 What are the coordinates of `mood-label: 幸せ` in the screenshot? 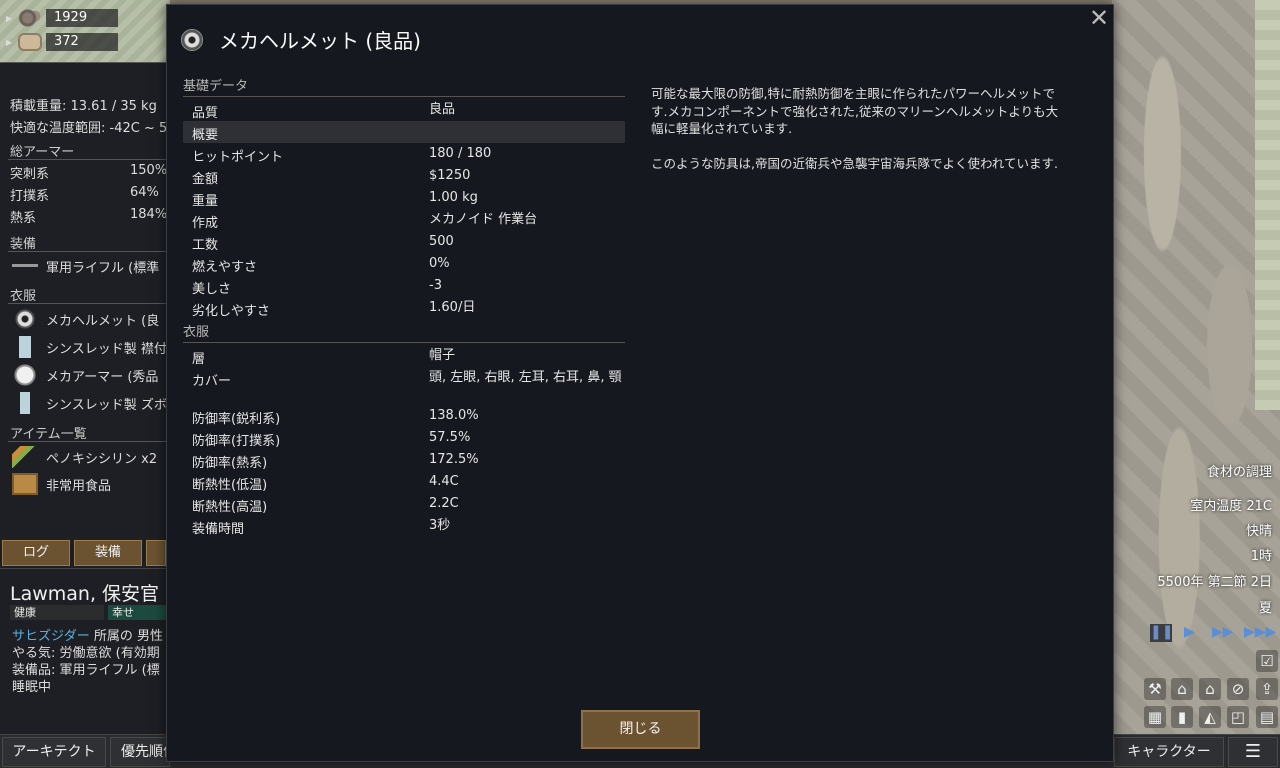 It's located at (123, 612).